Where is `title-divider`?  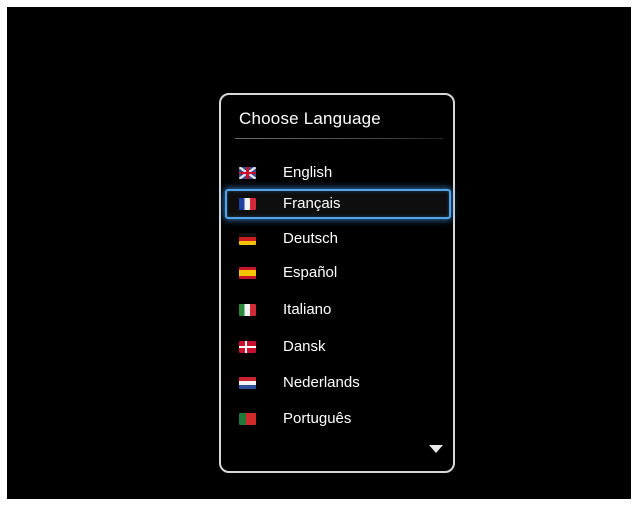
title-divider is located at coordinates (339, 138).